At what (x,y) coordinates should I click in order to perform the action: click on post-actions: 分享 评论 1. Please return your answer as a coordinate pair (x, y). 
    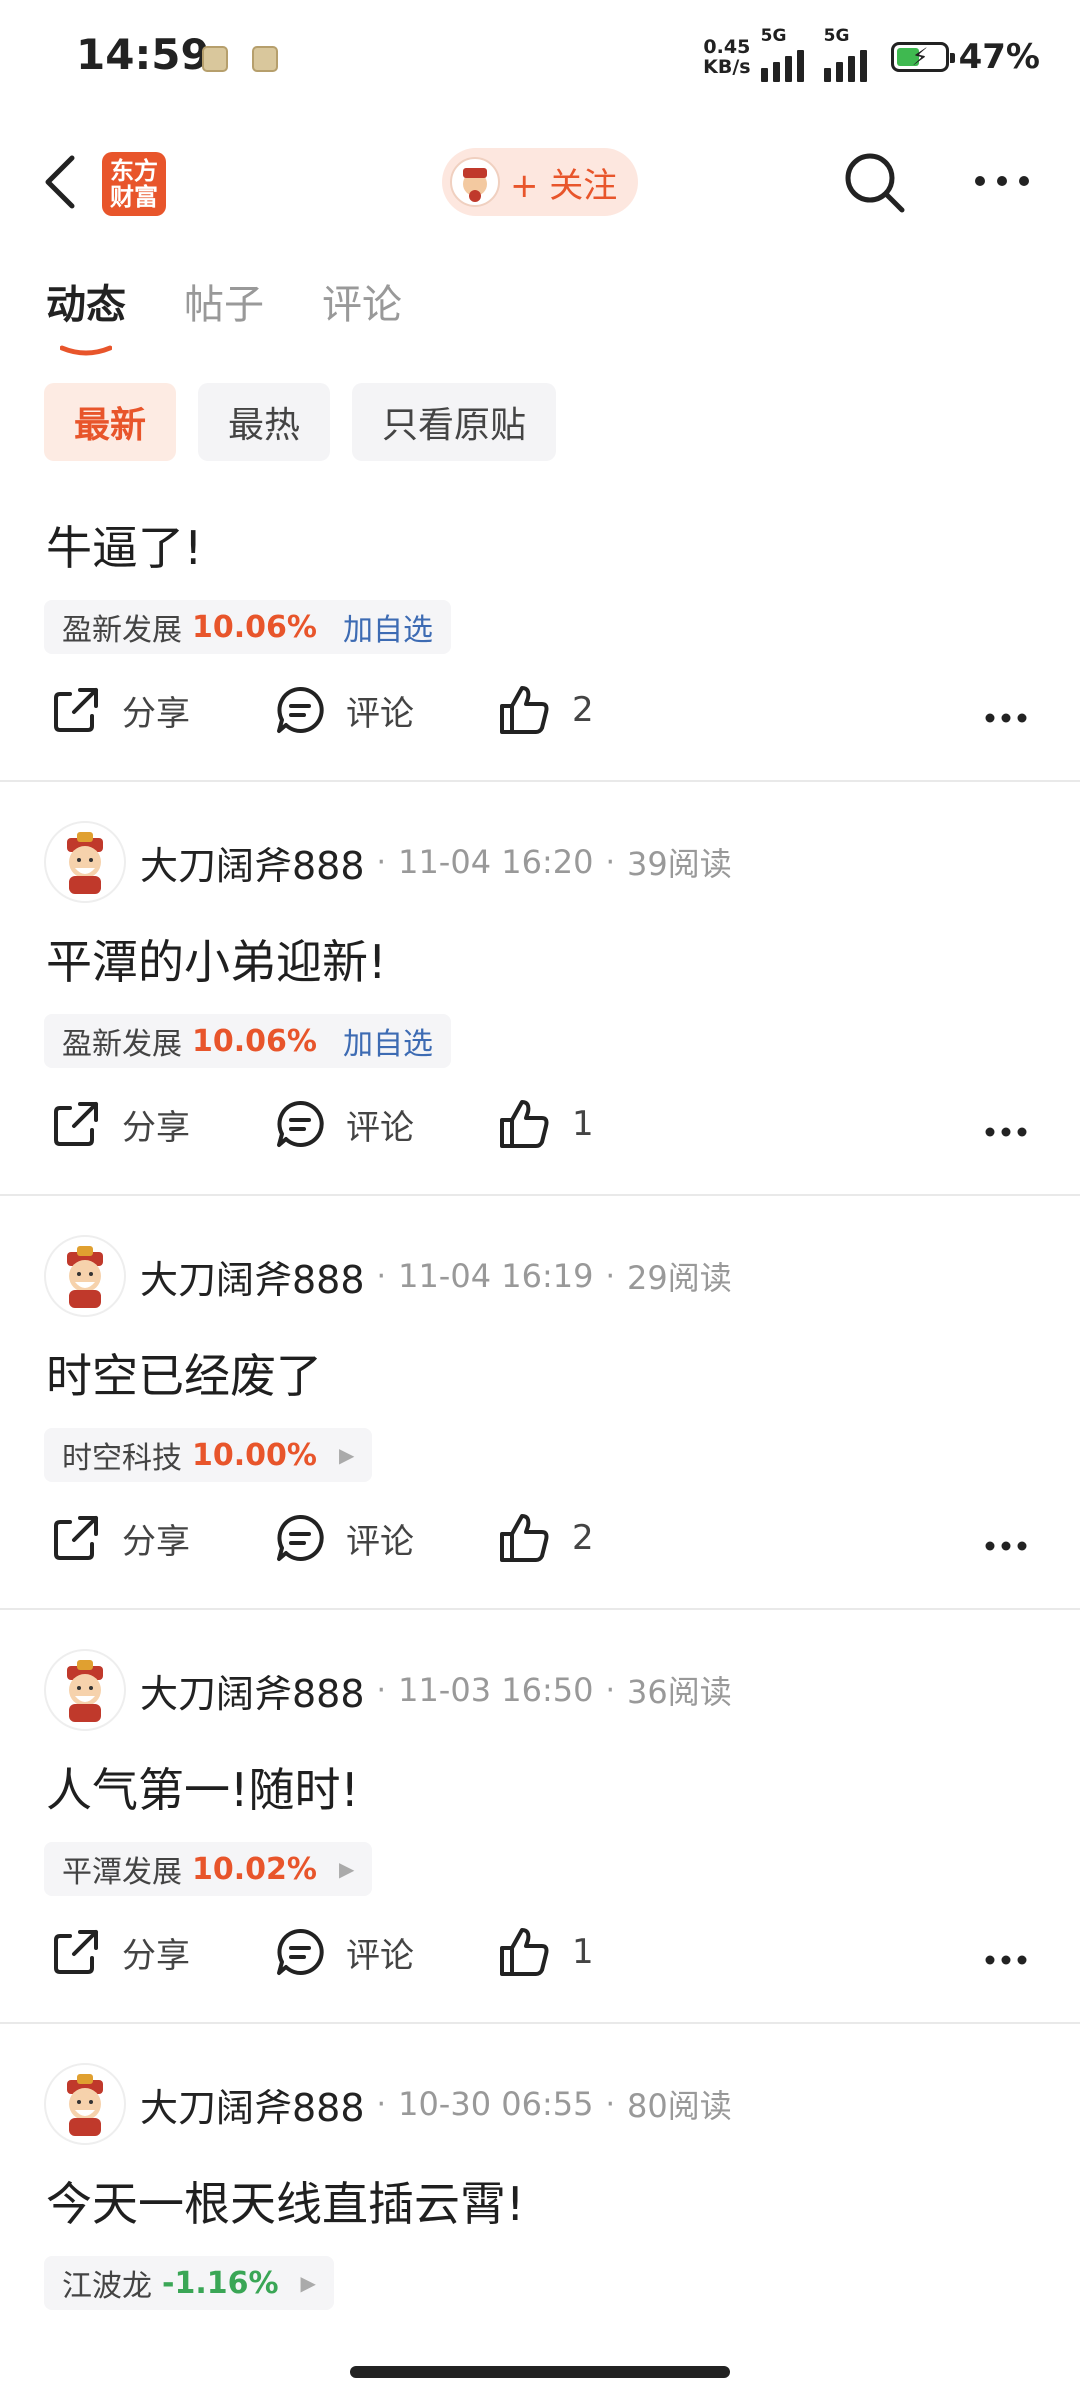
    Looking at the image, I should click on (540, 1961).